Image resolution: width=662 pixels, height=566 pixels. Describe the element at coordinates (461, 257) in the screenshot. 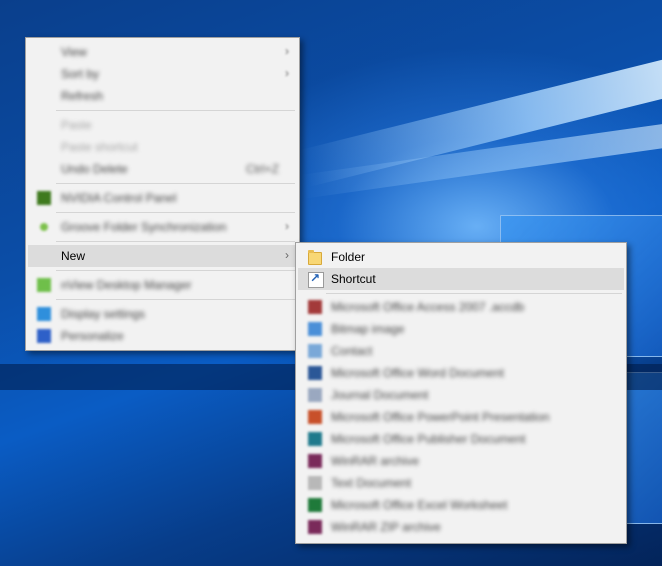

I see `submenu-item-folder: Folder` at that location.